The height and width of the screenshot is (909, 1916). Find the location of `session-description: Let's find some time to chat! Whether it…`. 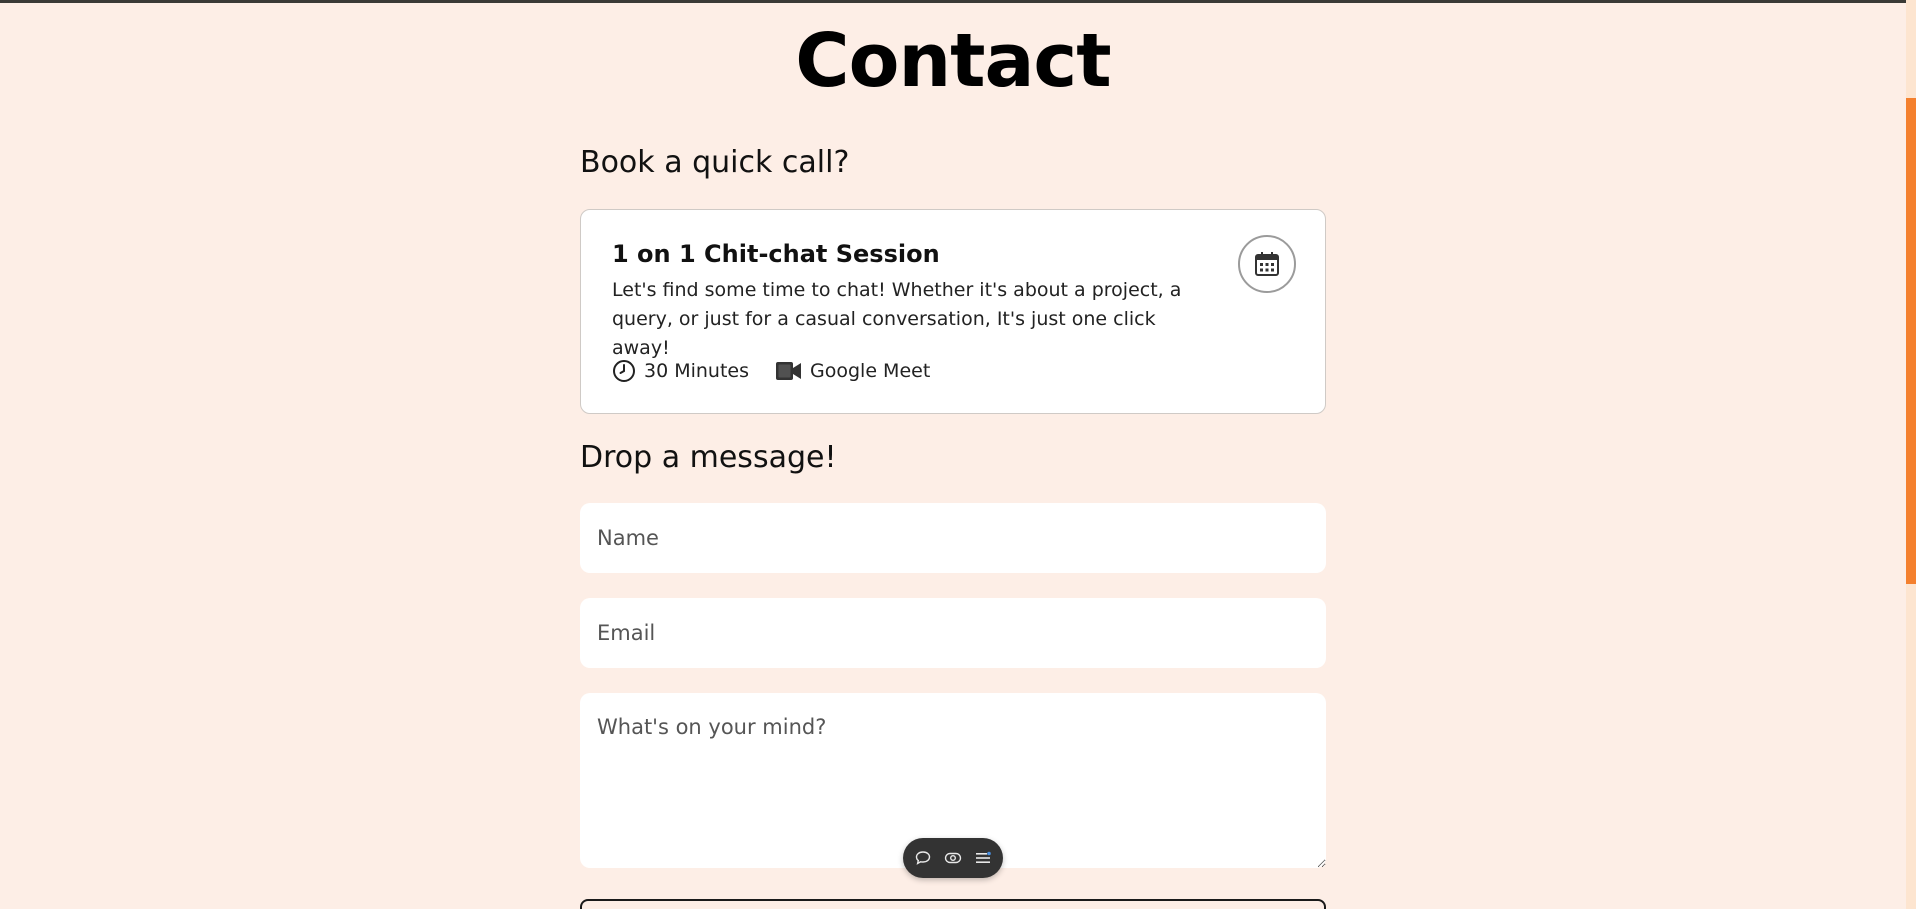

session-description: Let's find some time to chat! Whether it… is located at coordinates (897, 319).